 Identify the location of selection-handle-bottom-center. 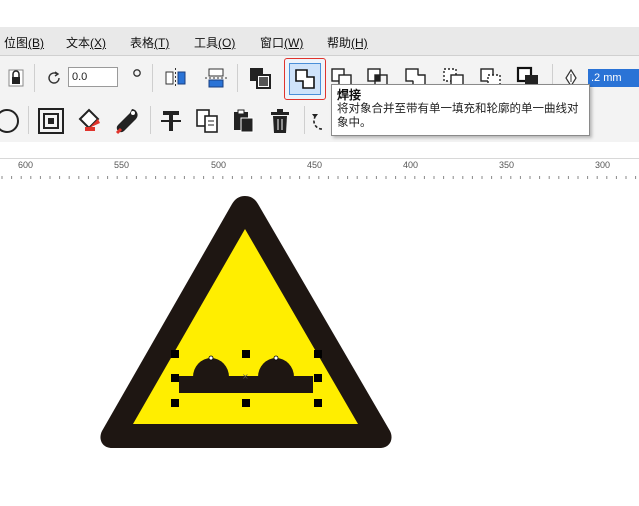
(246, 403).